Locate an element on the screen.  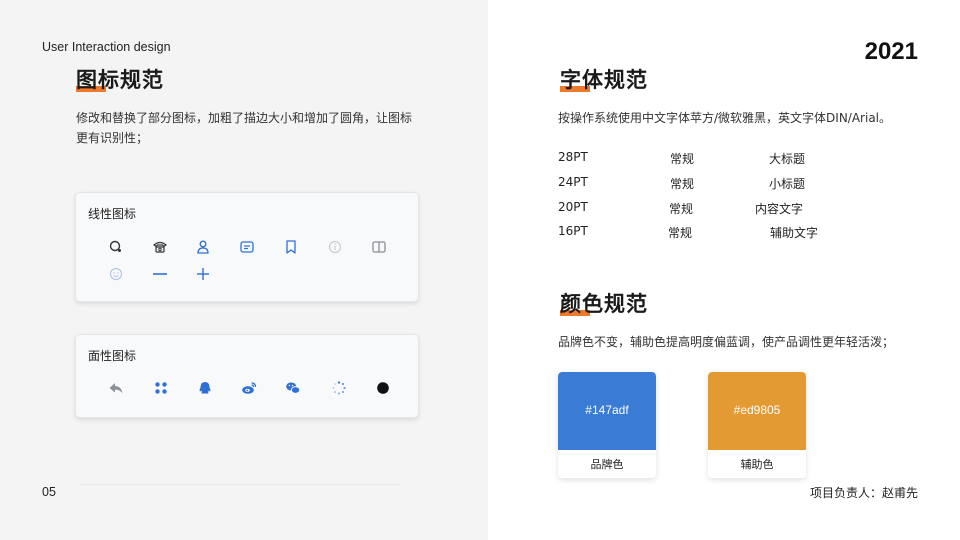
apps-icon is located at coordinates (161, 388).